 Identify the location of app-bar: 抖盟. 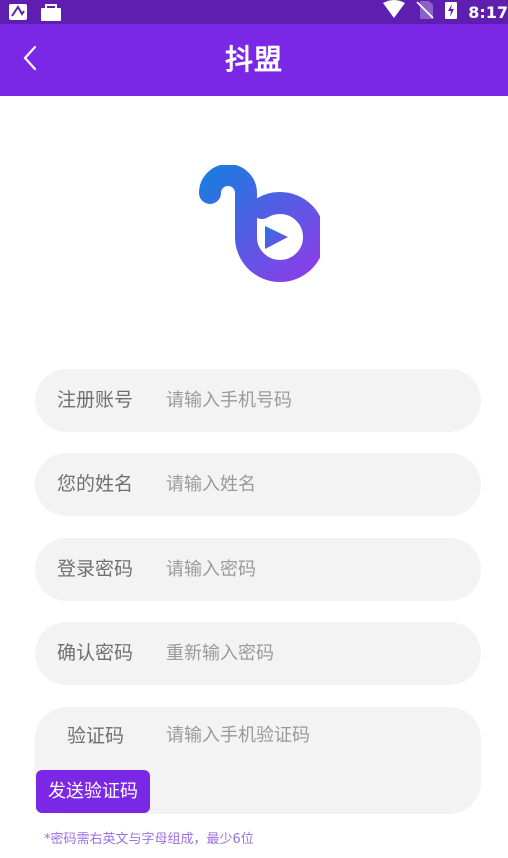
(254, 60).